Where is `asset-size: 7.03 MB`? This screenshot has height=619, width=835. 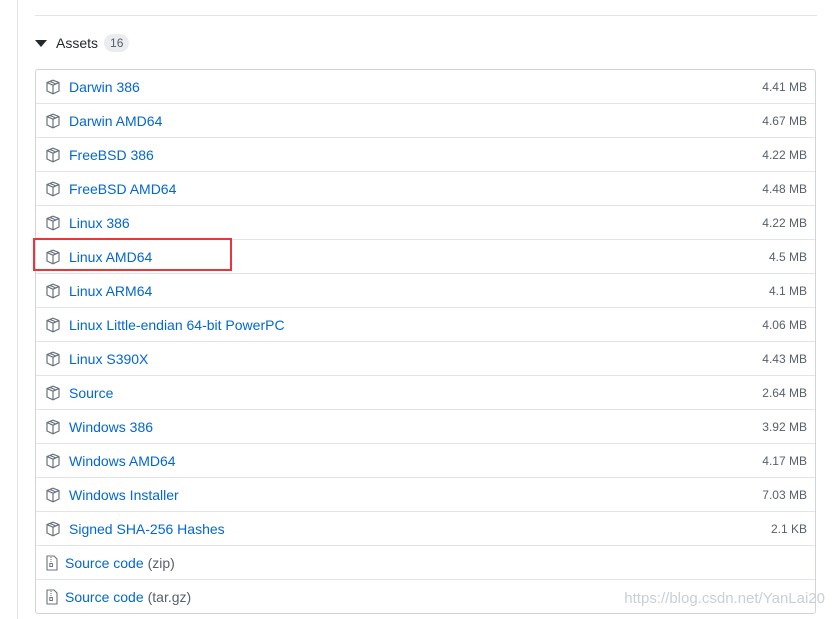
asset-size: 7.03 MB is located at coordinates (784, 494).